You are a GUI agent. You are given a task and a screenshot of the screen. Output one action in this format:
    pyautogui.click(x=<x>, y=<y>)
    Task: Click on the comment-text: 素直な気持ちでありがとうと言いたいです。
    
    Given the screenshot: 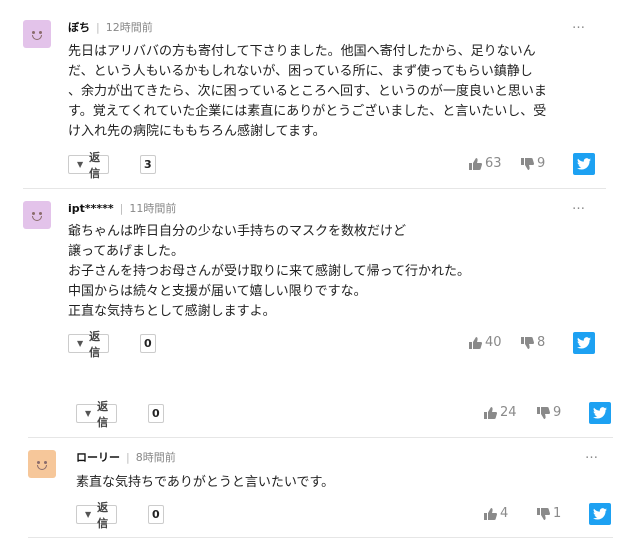 What is the action you would take?
    pyautogui.click(x=205, y=482)
    